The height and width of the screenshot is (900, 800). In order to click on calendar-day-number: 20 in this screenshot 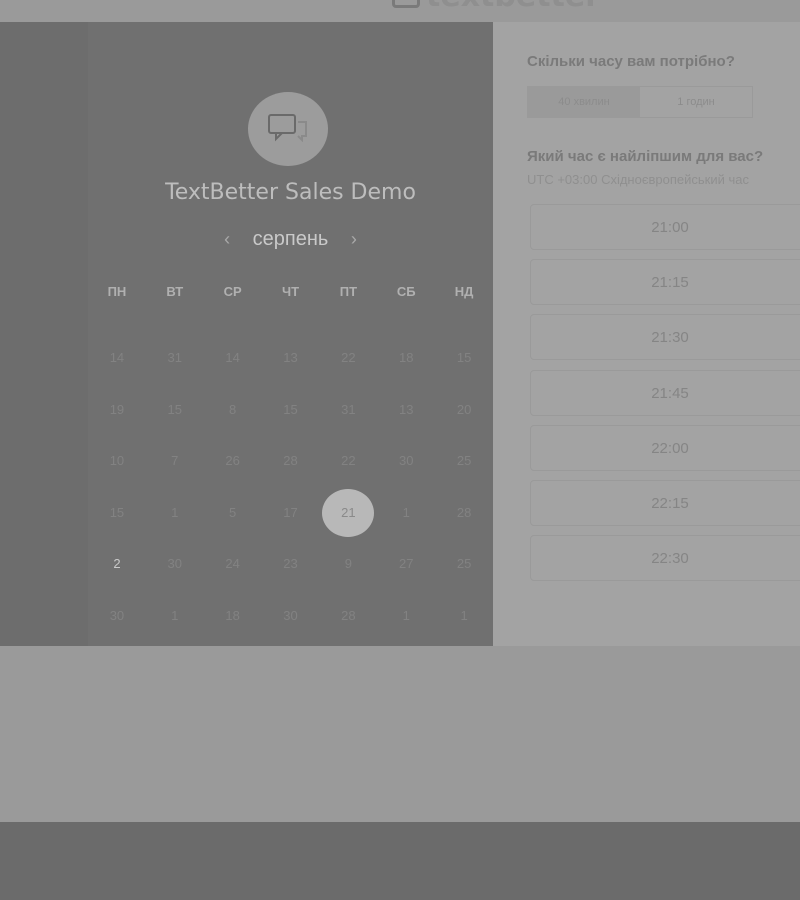, I will do `click(464, 409)`.